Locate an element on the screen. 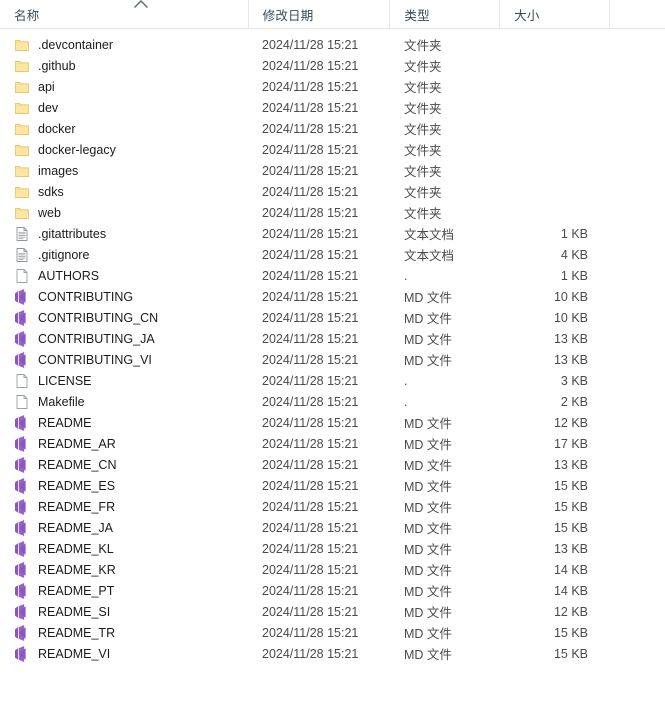 This screenshot has width=665, height=703. file-name-cell: LICENSE is located at coordinates (124, 381).